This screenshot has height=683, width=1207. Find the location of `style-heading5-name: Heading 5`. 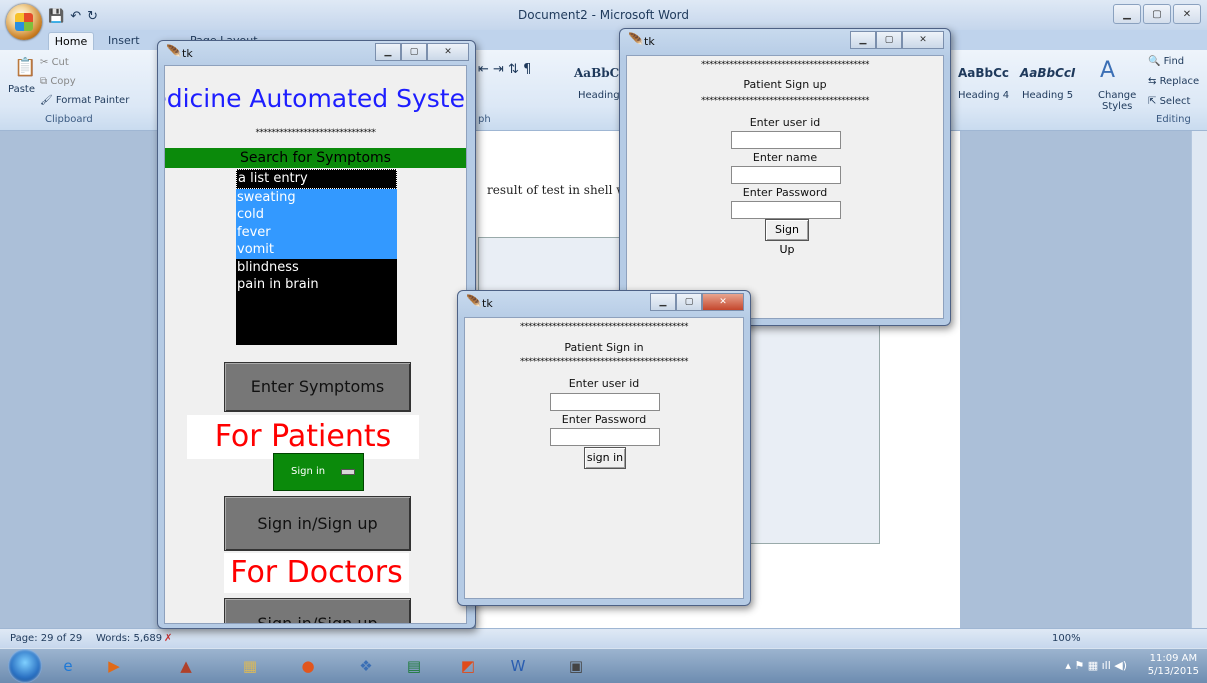

style-heading5-name: Heading 5 is located at coordinates (1047, 95).